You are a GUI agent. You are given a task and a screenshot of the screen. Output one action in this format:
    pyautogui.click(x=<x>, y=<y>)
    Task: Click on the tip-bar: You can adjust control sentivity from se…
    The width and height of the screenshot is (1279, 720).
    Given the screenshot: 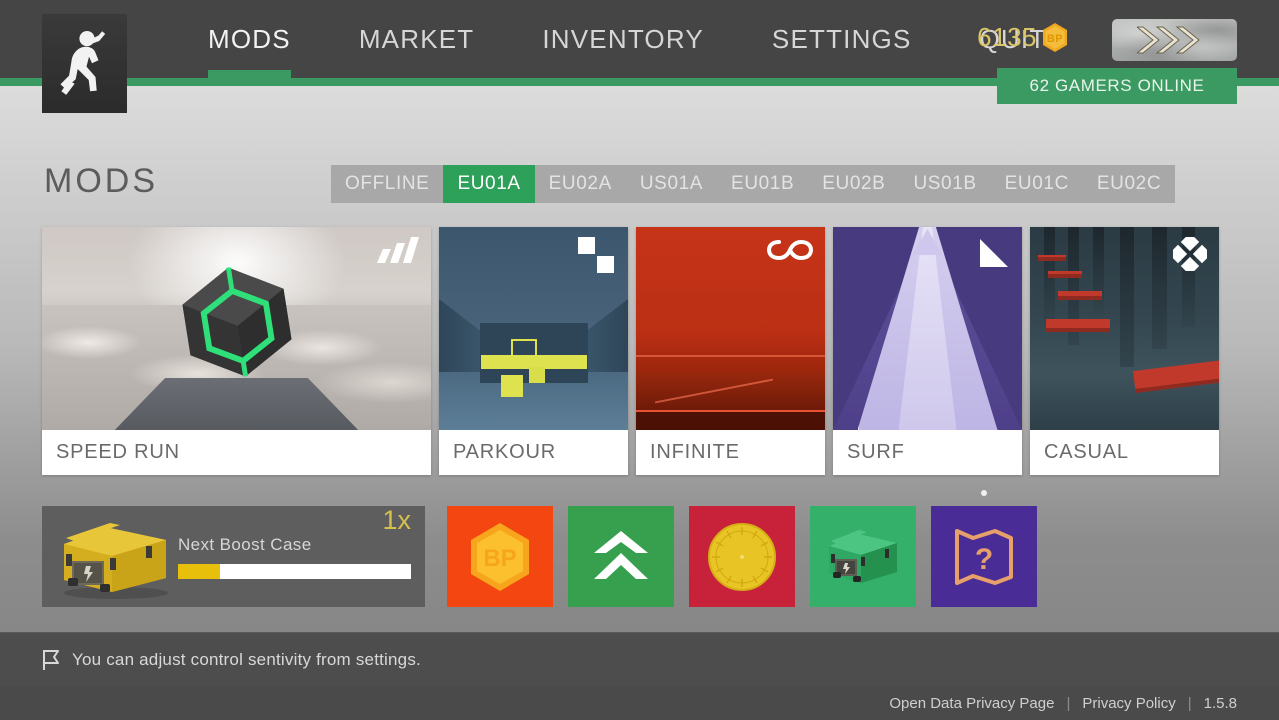 What is the action you would take?
    pyautogui.click(x=639, y=659)
    